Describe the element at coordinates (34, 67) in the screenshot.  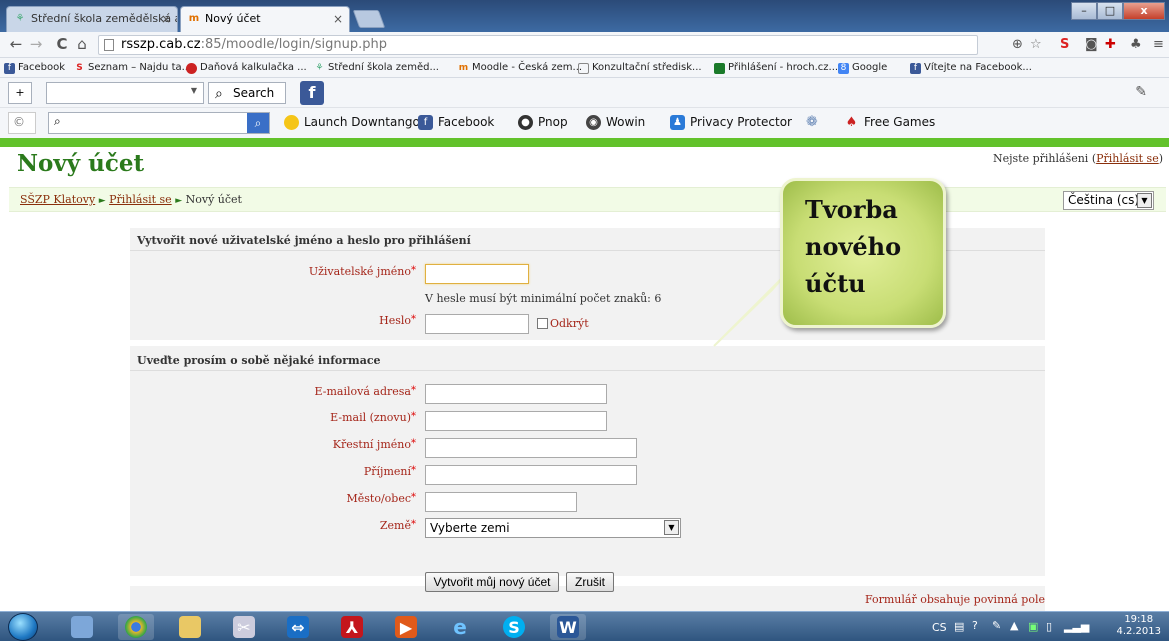
I see `bookmark-item: f Facebook` at that location.